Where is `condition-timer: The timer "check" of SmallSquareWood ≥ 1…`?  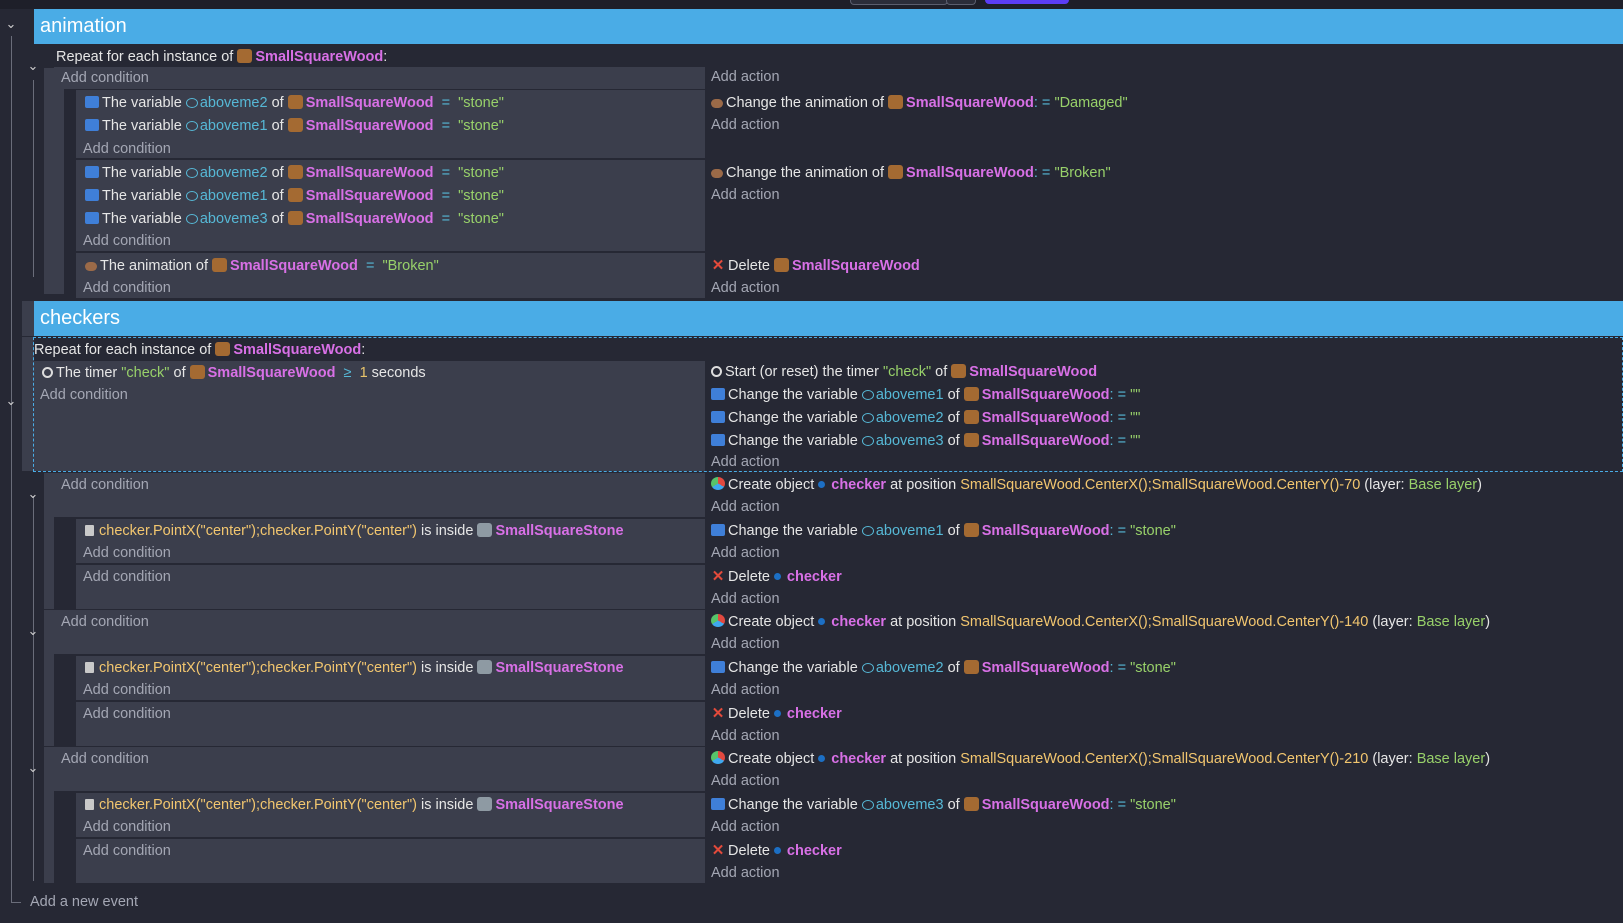
condition-timer: The timer "check" of SmallSquareWood ≥ 1… is located at coordinates (234, 373).